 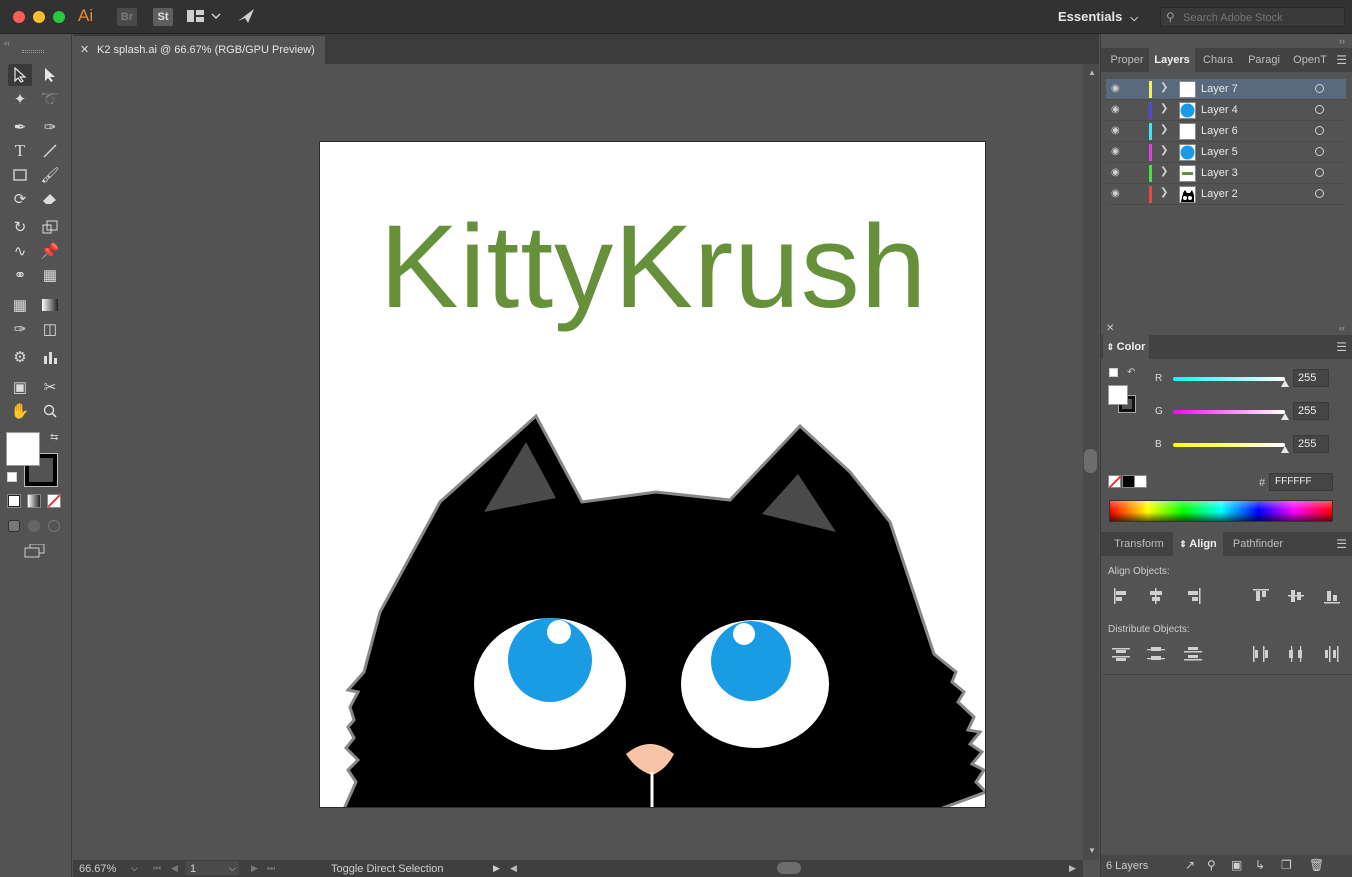 What do you see at coordinates (496, 868) in the screenshot?
I see `status-menu-arrow-icon: ▶` at bounding box center [496, 868].